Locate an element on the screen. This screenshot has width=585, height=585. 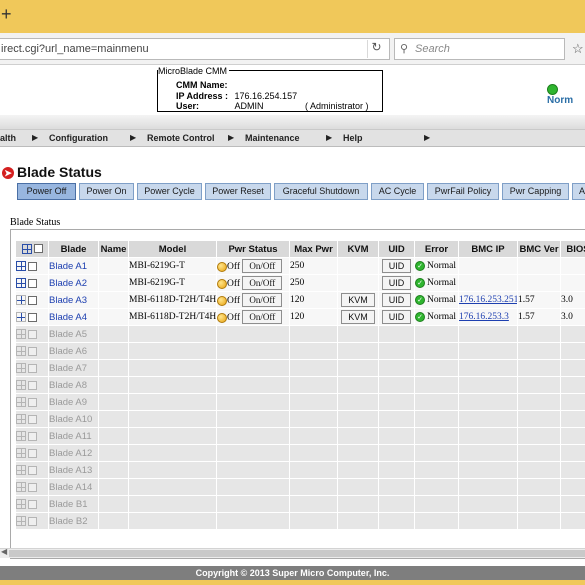
power-reset-button: Power Reset is located at coordinates (238, 191).